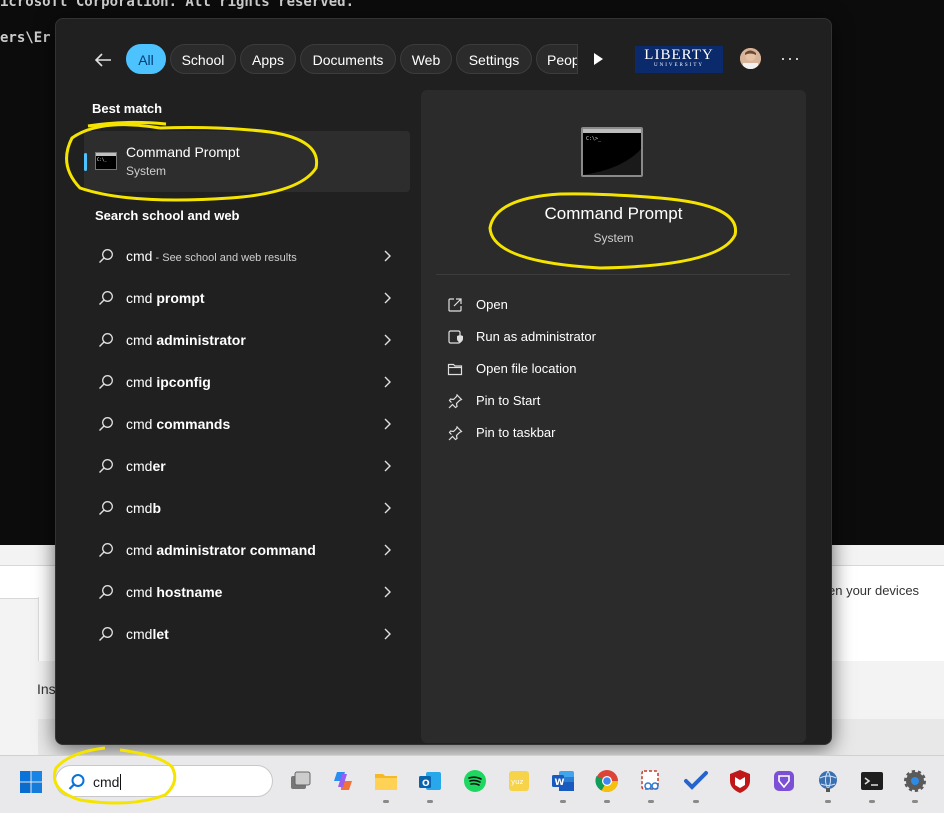 The height and width of the screenshot is (813, 944). I want to click on notes-app-button: yuz, so click(519, 781).